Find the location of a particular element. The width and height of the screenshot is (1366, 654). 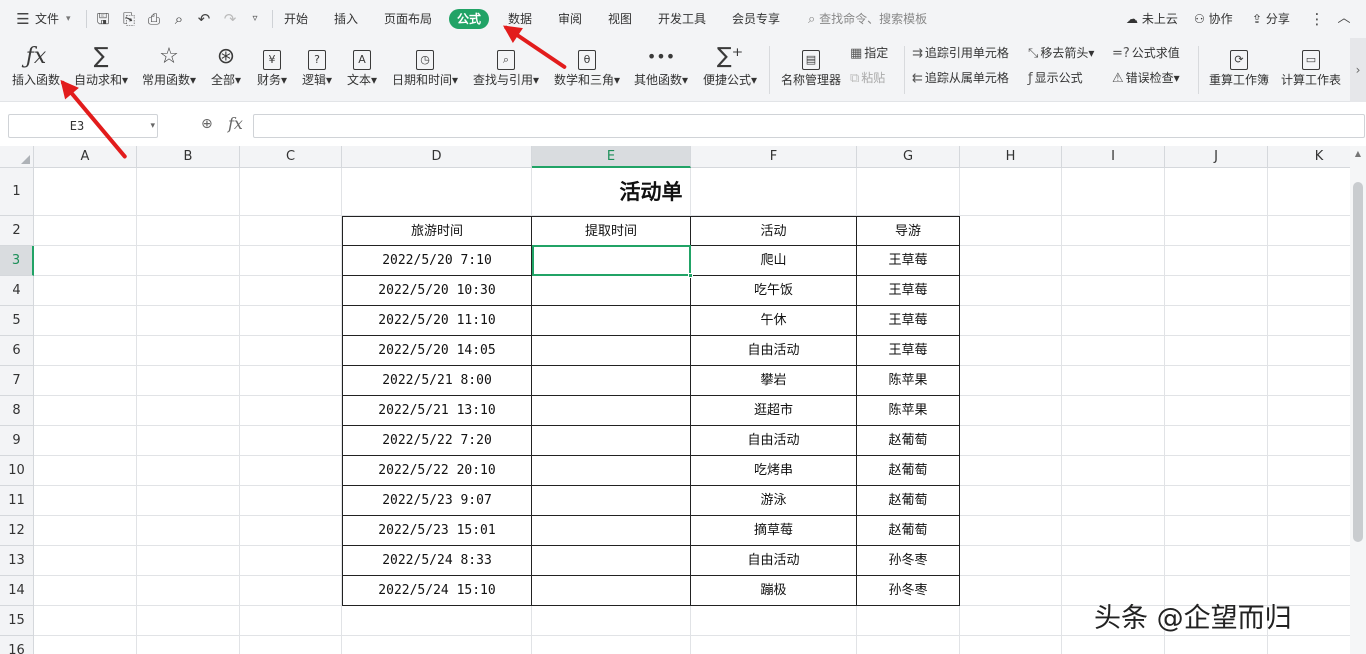

row-header-6: 6 is located at coordinates (17, 351).